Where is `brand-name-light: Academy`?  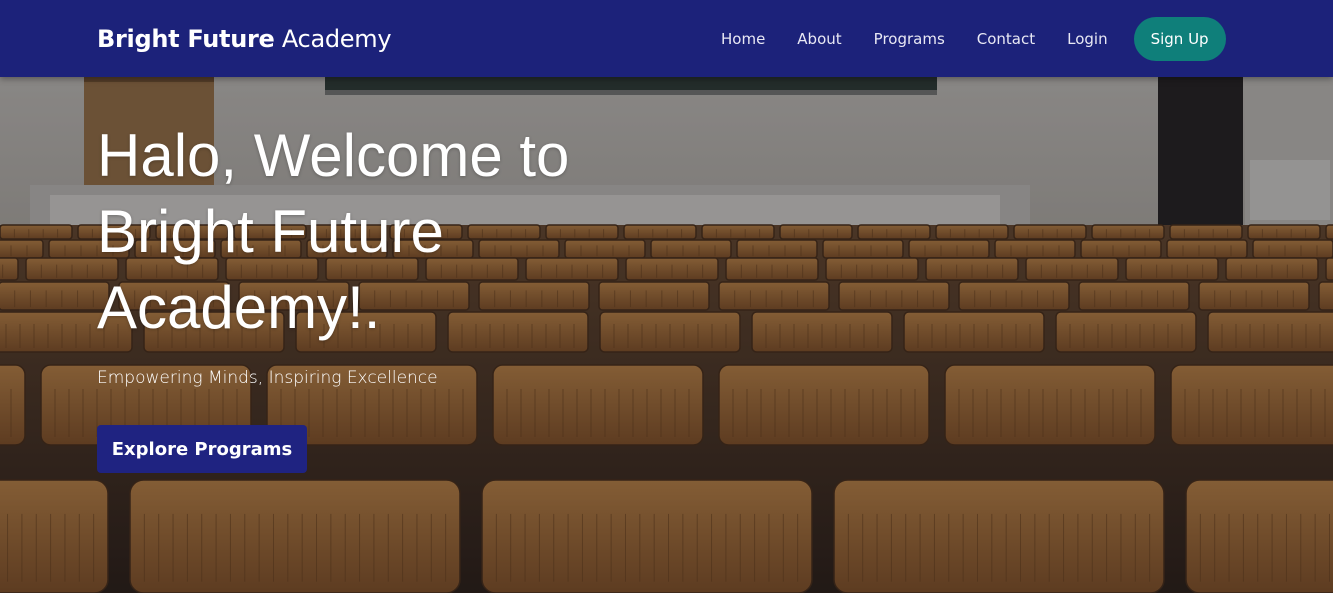
brand-name-light: Academy is located at coordinates (336, 39).